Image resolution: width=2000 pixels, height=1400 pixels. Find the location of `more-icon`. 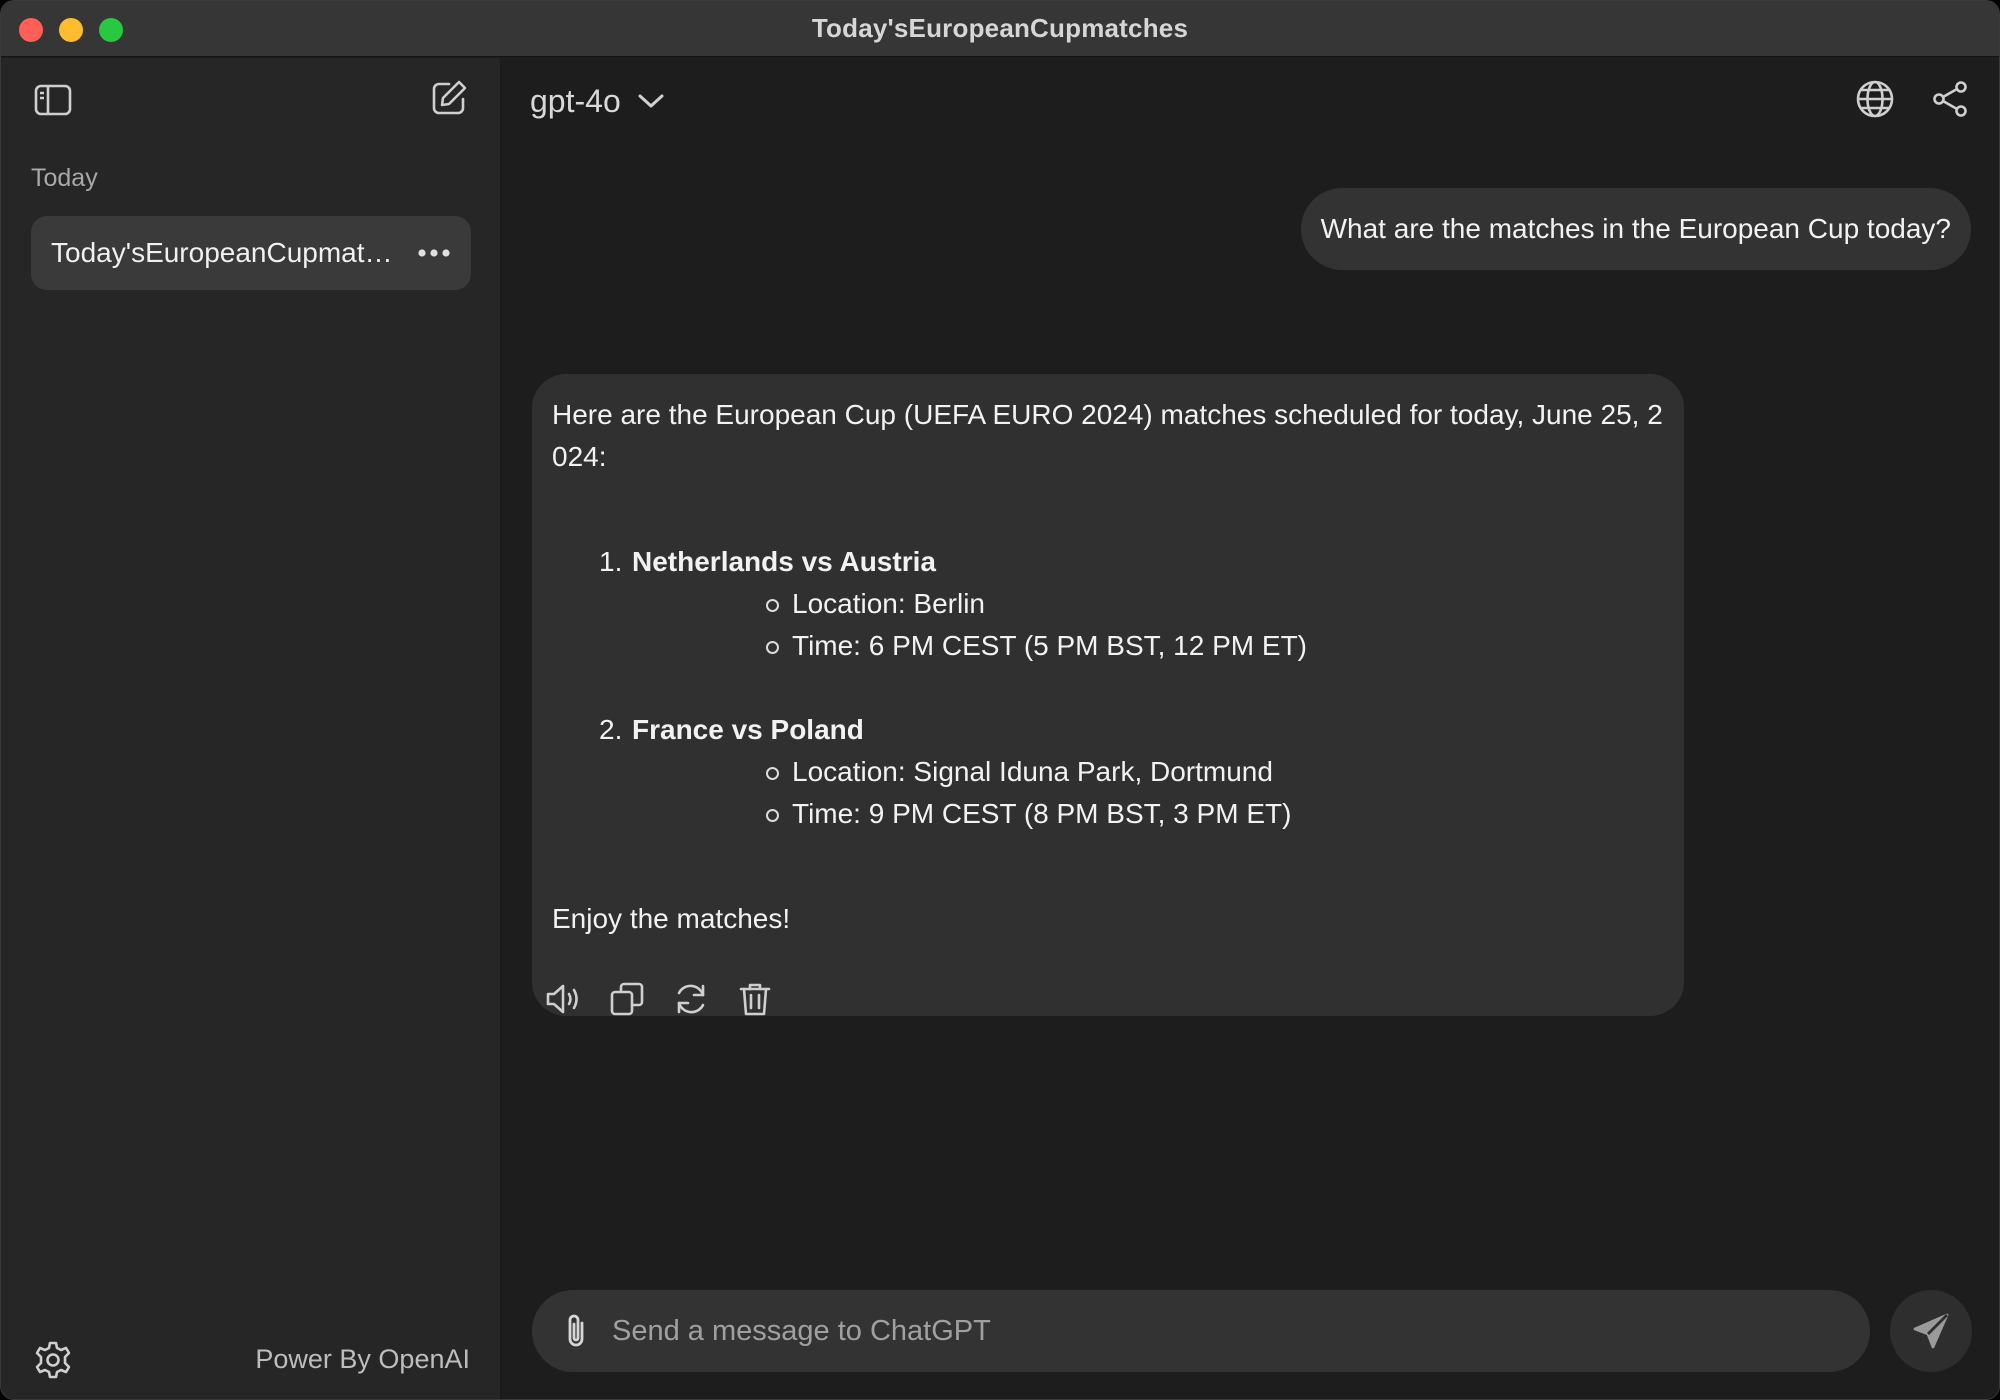

more-icon is located at coordinates (434, 253).